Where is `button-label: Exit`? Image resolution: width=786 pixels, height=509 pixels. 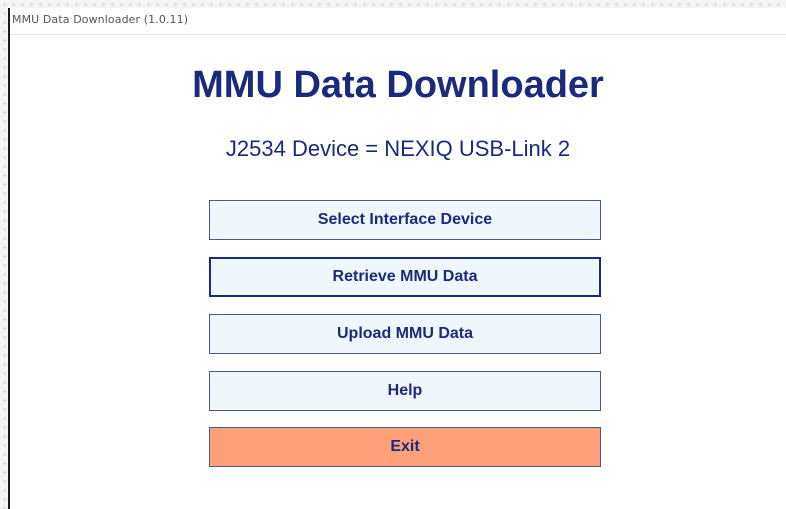
button-label: Exit is located at coordinates (405, 446).